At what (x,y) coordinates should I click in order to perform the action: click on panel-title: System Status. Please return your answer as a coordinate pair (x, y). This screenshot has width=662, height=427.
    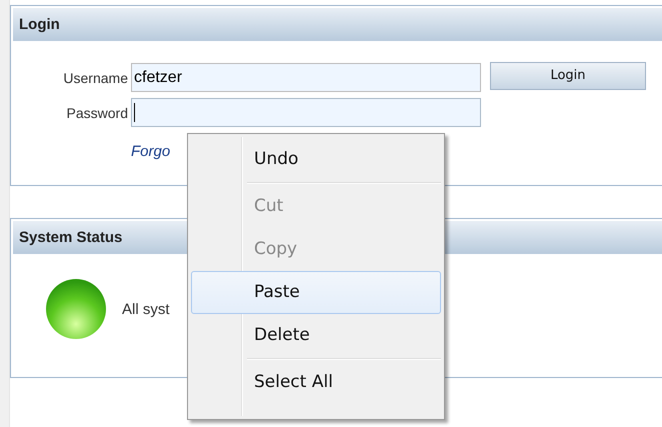
    Looking at the image, I should click on (70, 237).